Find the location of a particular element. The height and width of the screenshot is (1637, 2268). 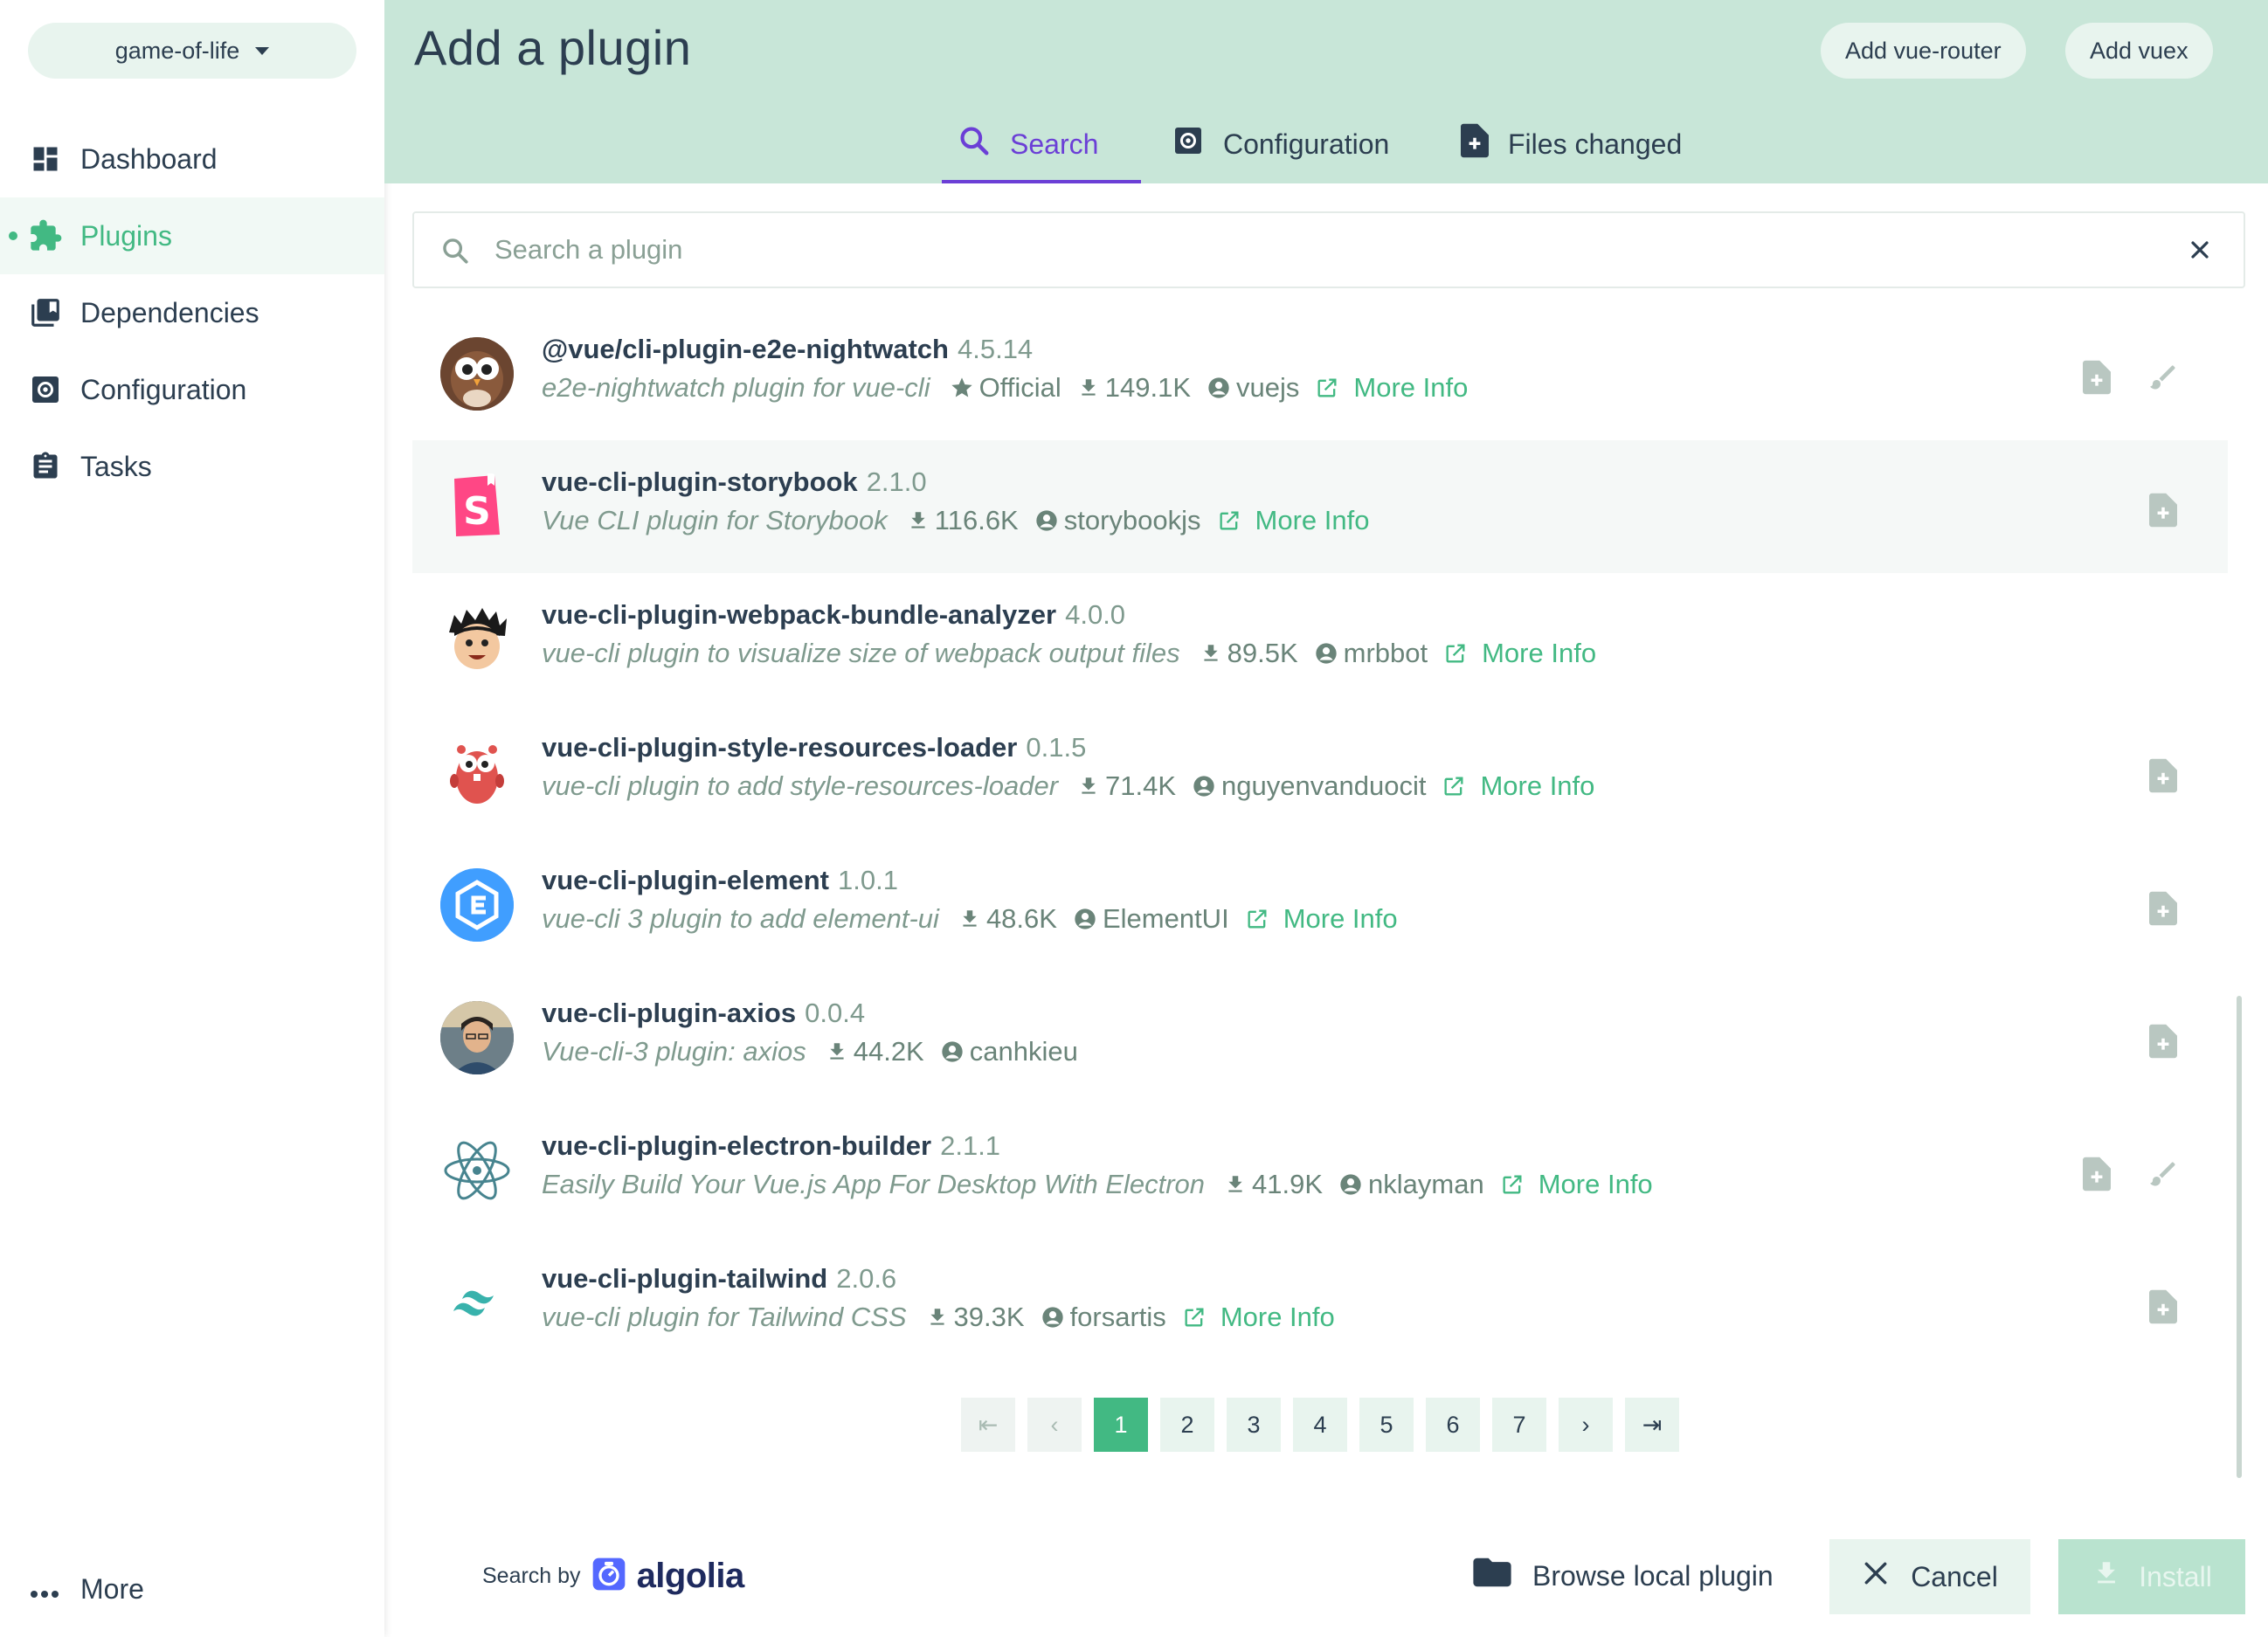

clear-search-icon is located at coordinates (2200, 252).